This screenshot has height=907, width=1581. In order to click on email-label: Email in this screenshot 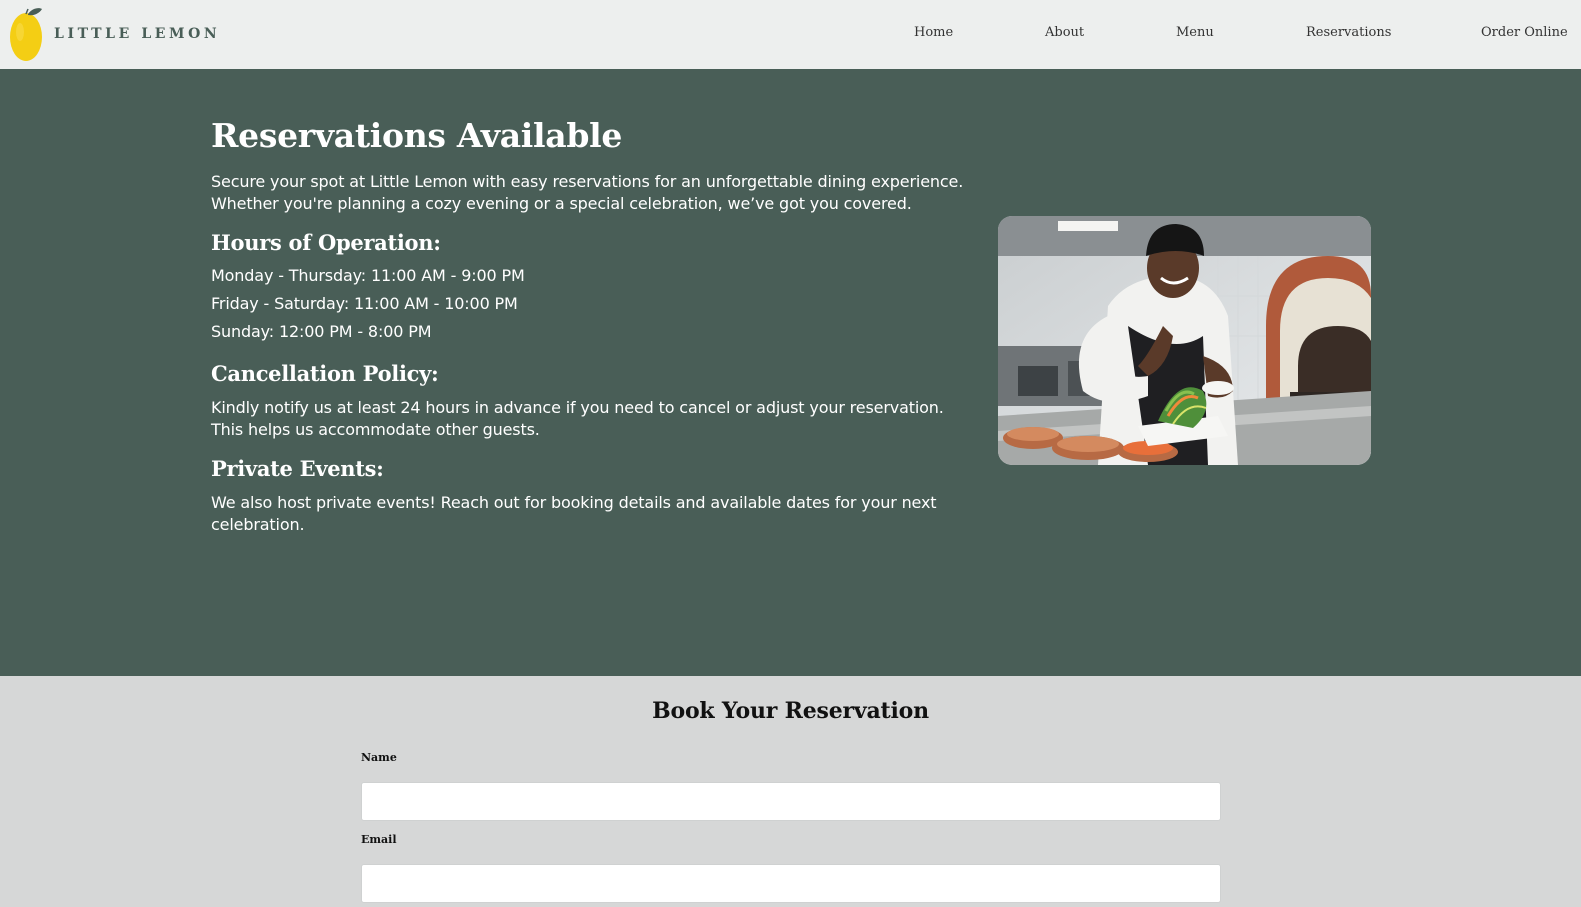, I will do `click(379, 839)`.